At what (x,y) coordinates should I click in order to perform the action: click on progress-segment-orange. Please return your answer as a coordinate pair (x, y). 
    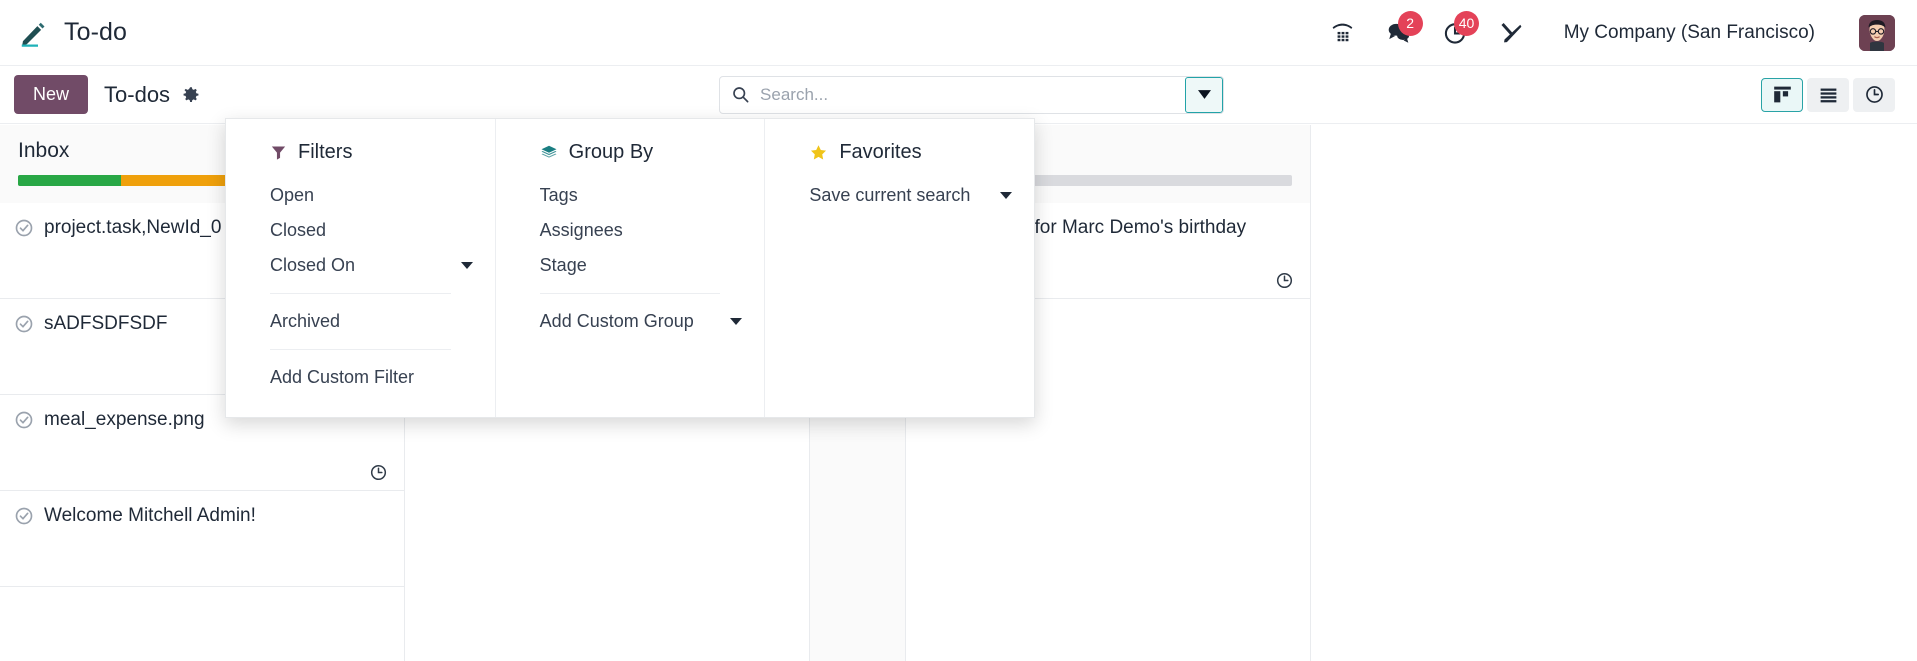
    Looking at the image, I should click on (180, 180).